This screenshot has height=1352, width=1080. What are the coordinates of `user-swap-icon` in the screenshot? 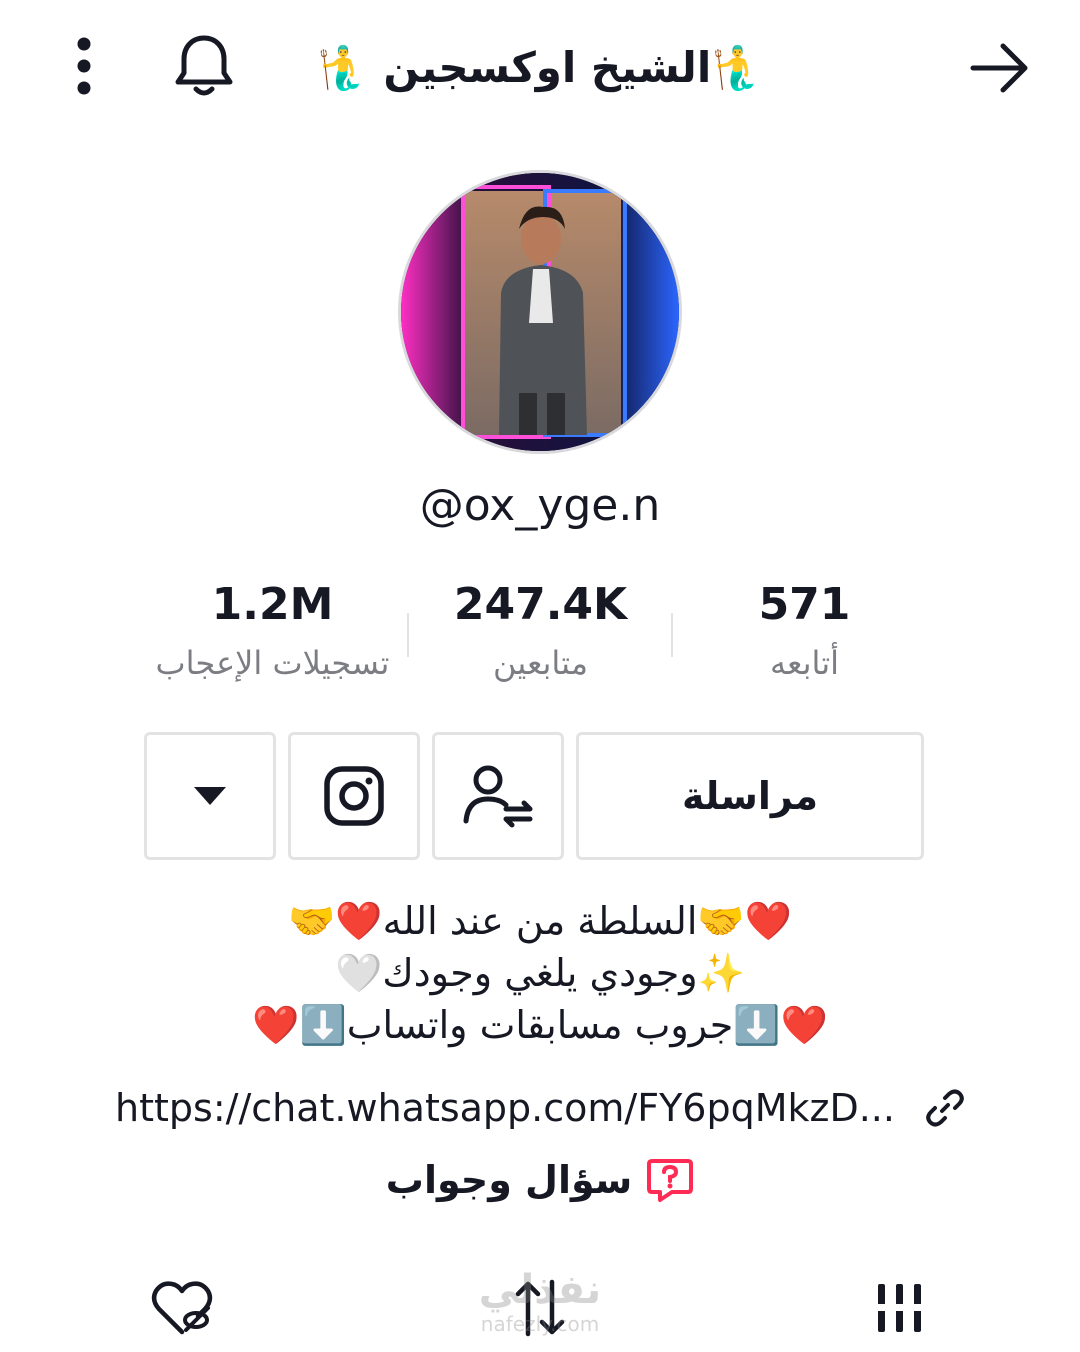 It's located at (498, 796).